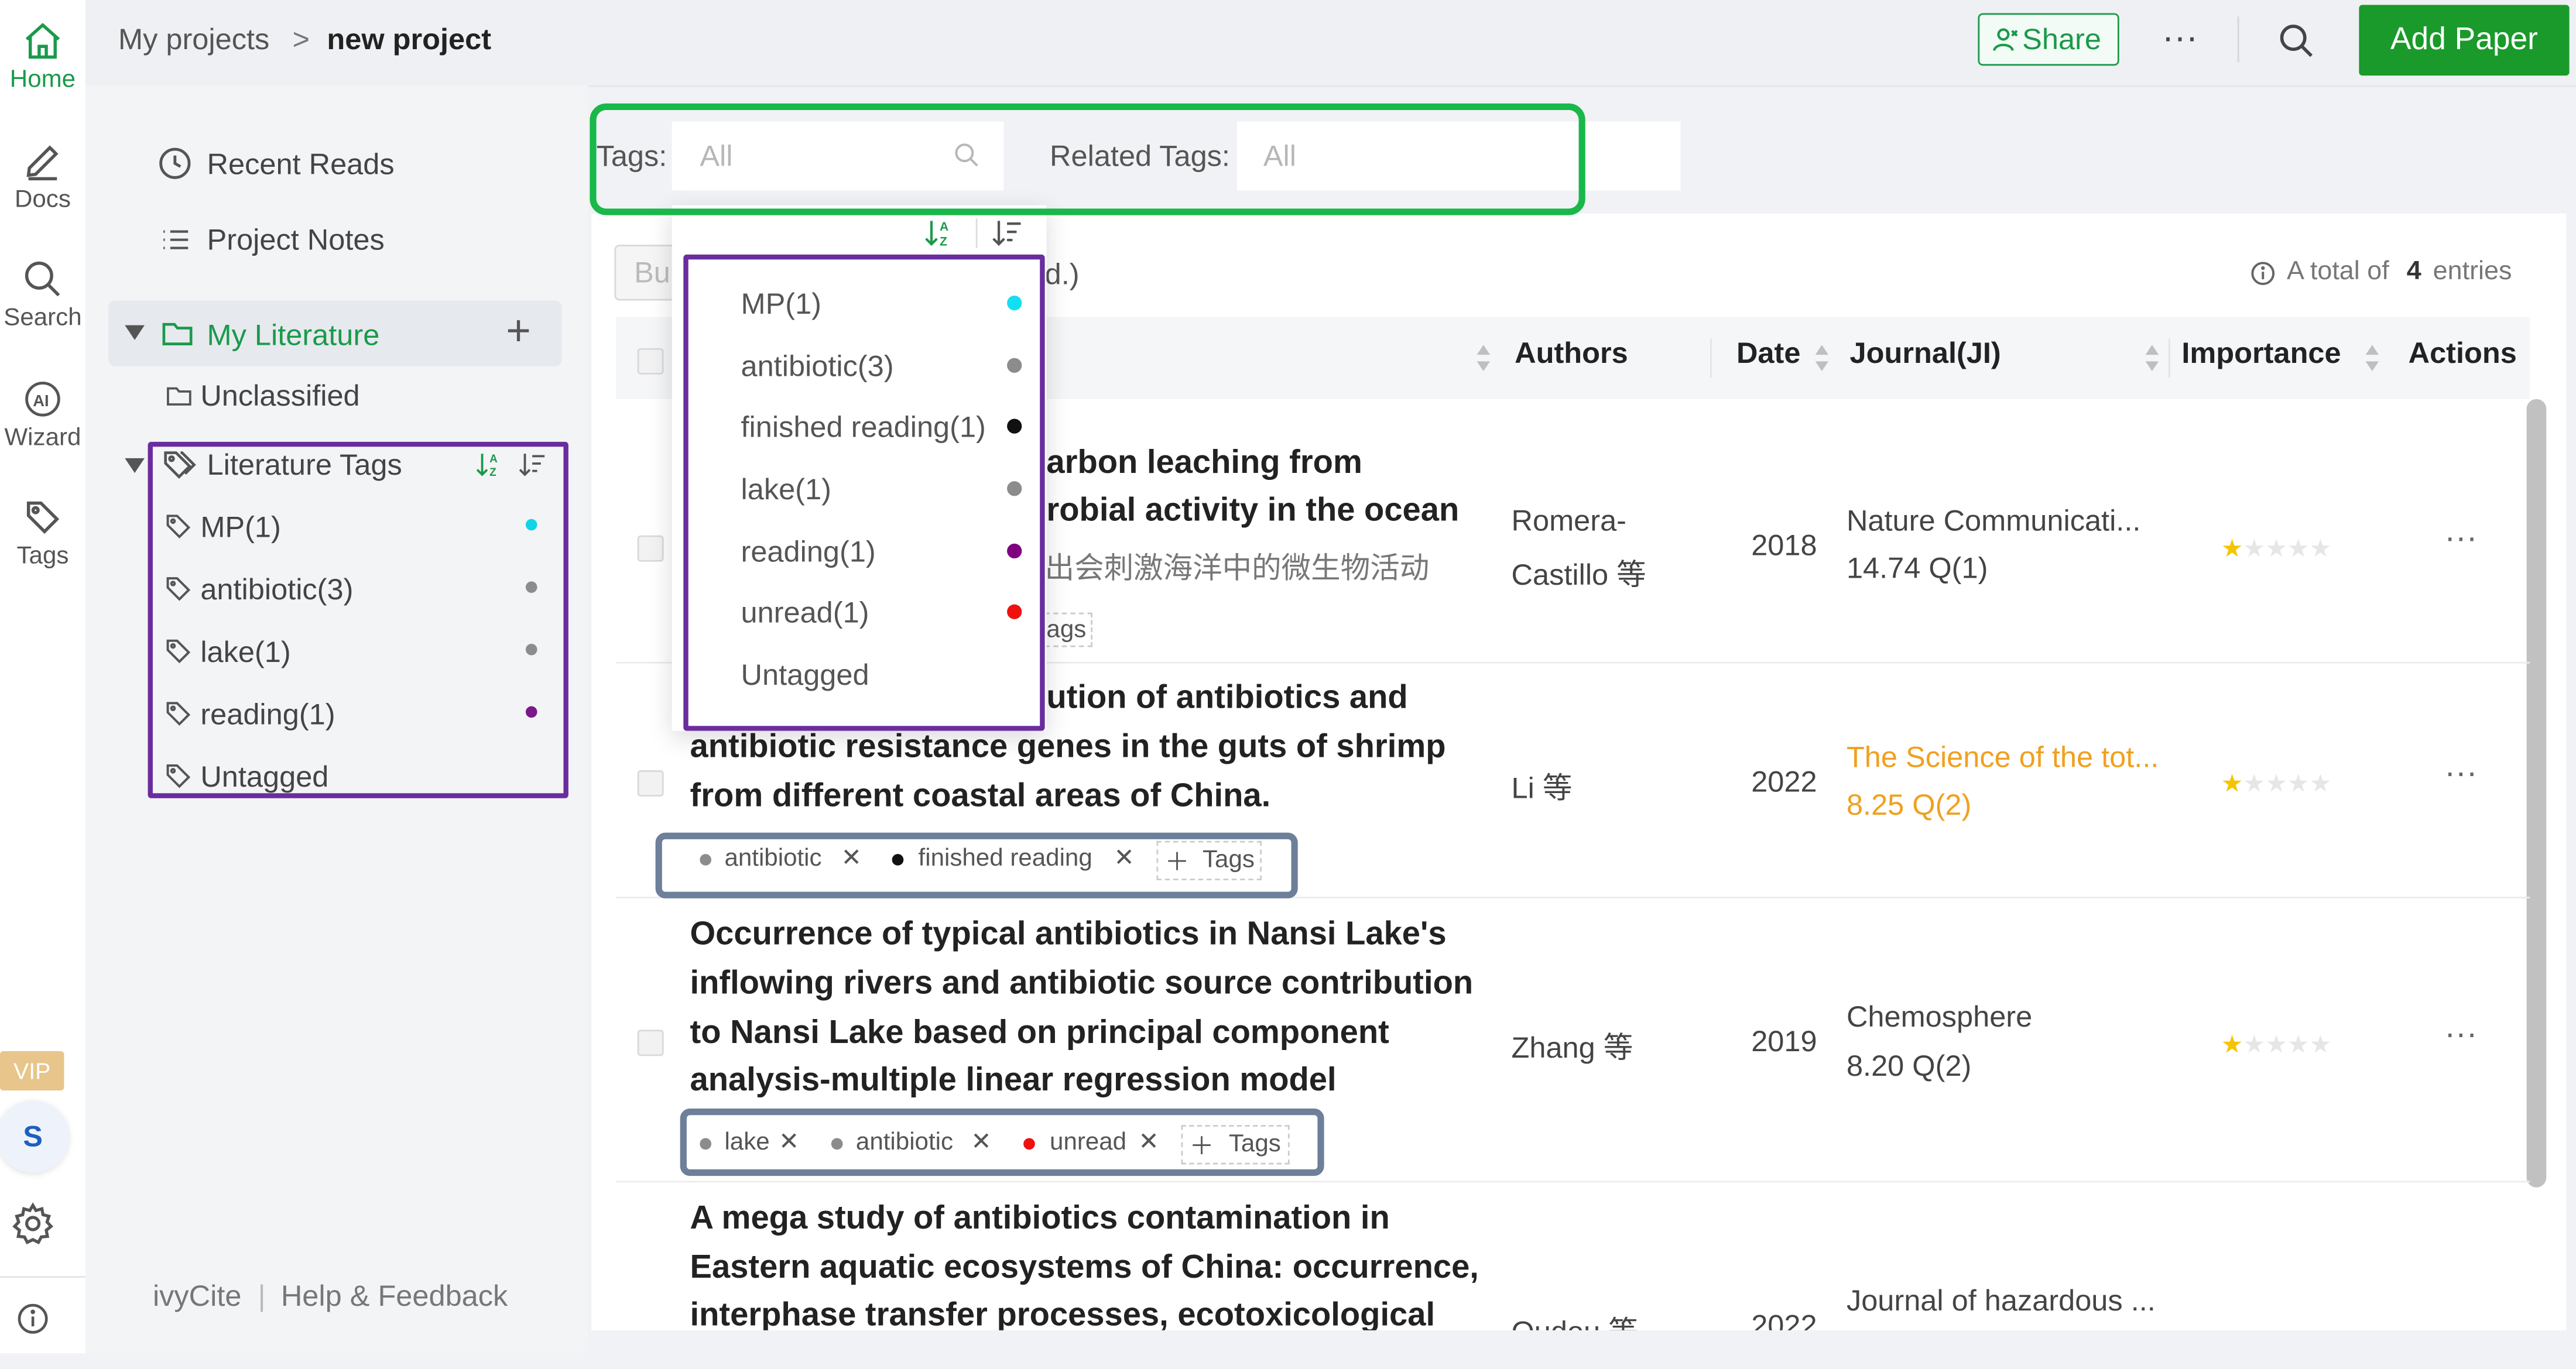  Describe the element at coordinates (2048, 39) in the screenshot. I see `share-button: Share` at that location.